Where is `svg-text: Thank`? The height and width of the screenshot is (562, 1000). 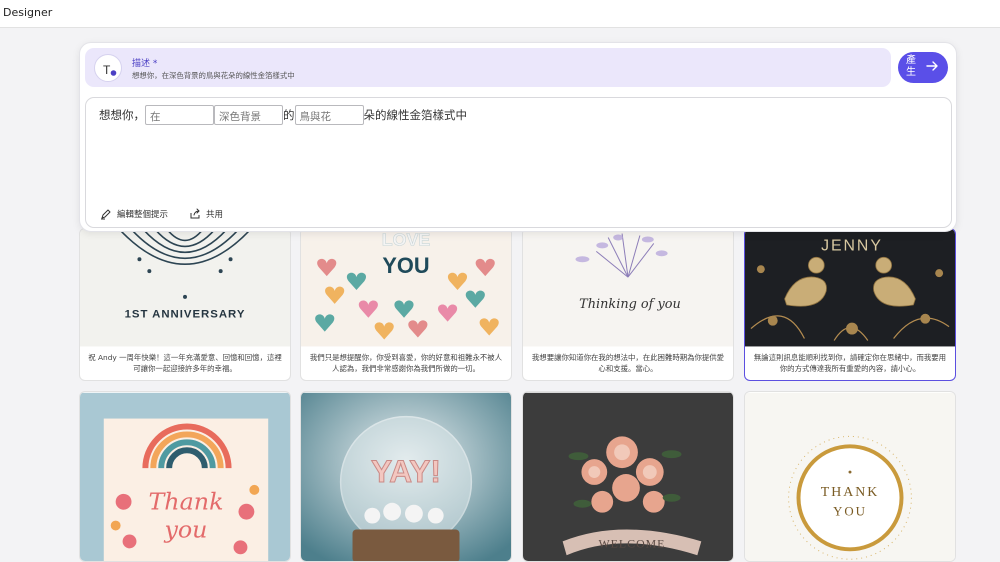
svg-text: Thank is located at coordinates (185, 502).